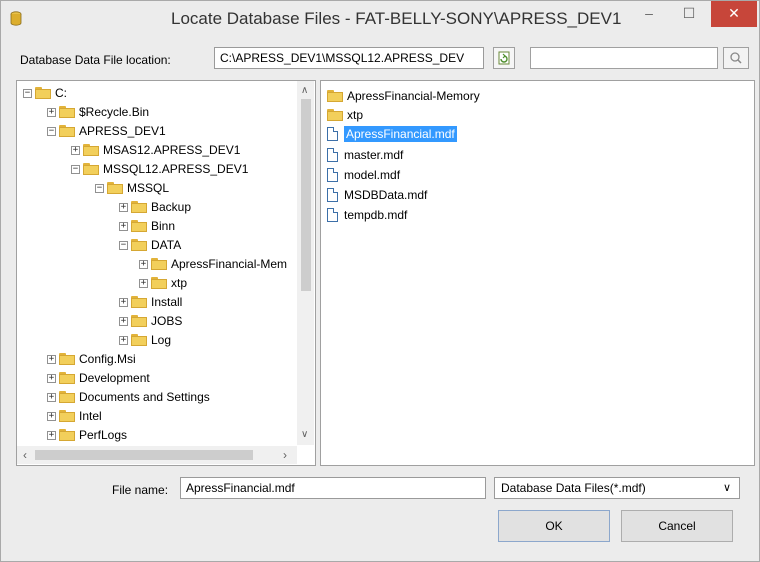 The image size is (760, 562). I want to click on tree-node-label: C:, so click(61, 93).